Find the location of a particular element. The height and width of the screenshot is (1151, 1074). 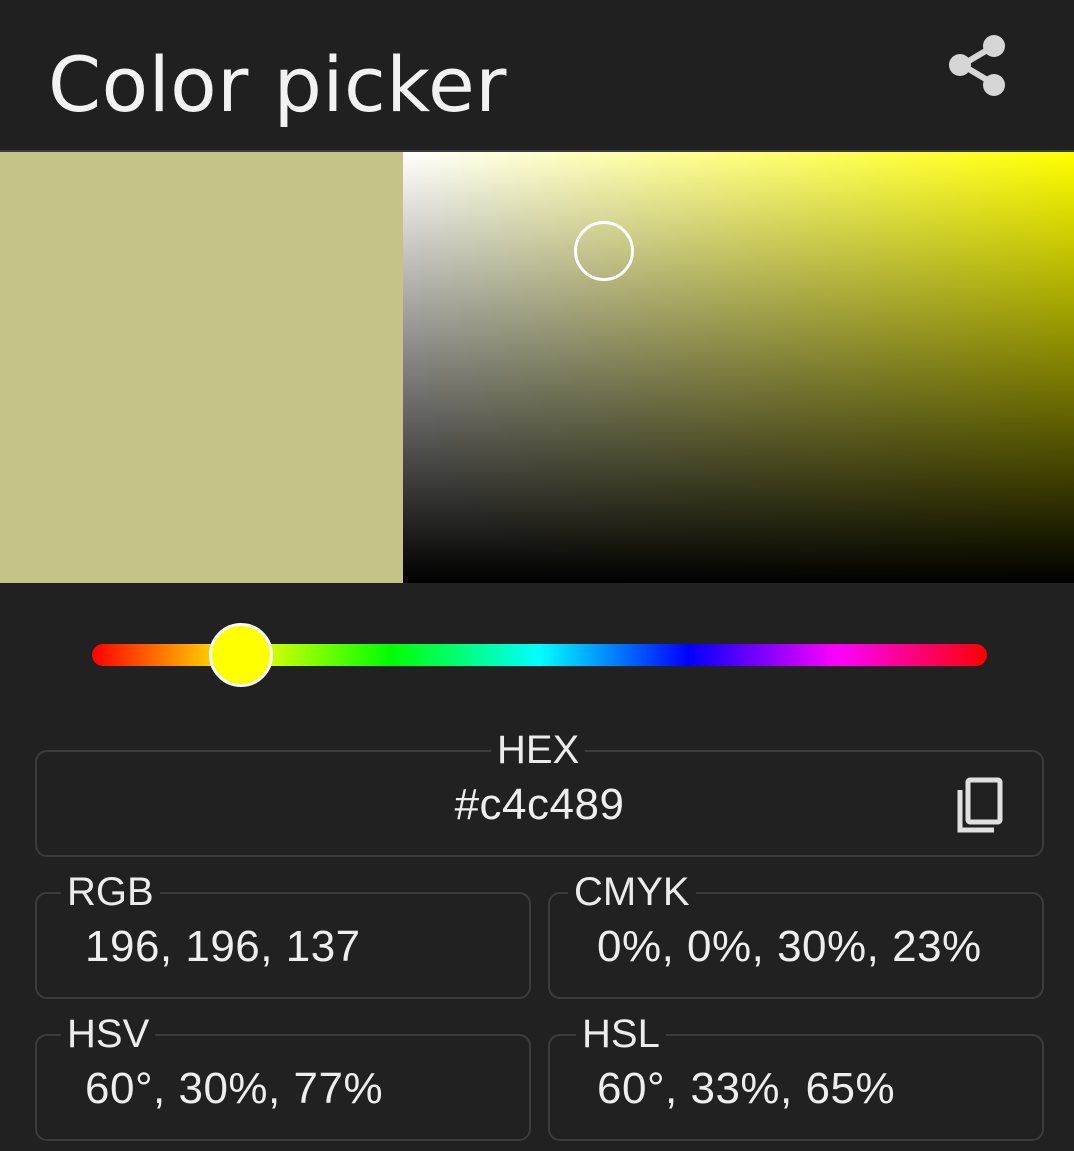

saturation-value-handle is located at coordinates (604, 251).